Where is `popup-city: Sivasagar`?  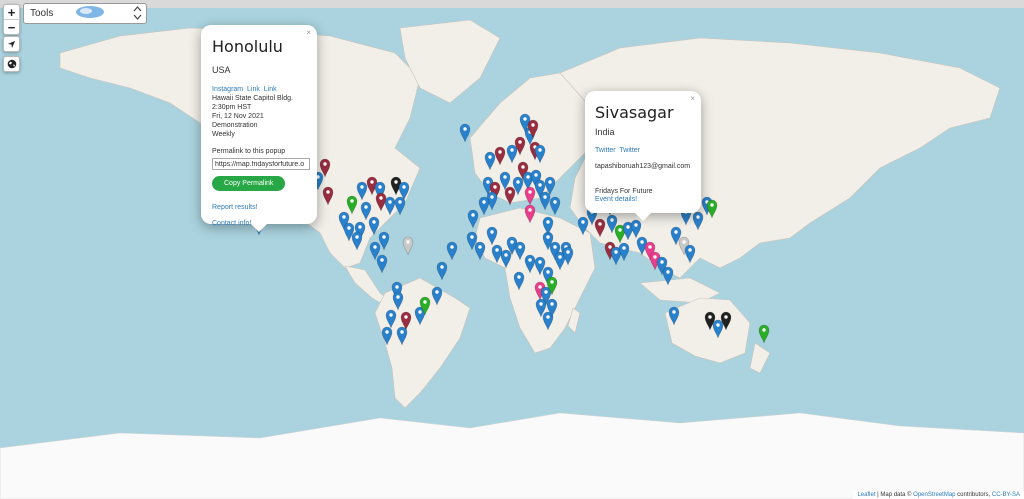 popup-city: Sivasagar is located at coordinates (634, 112).